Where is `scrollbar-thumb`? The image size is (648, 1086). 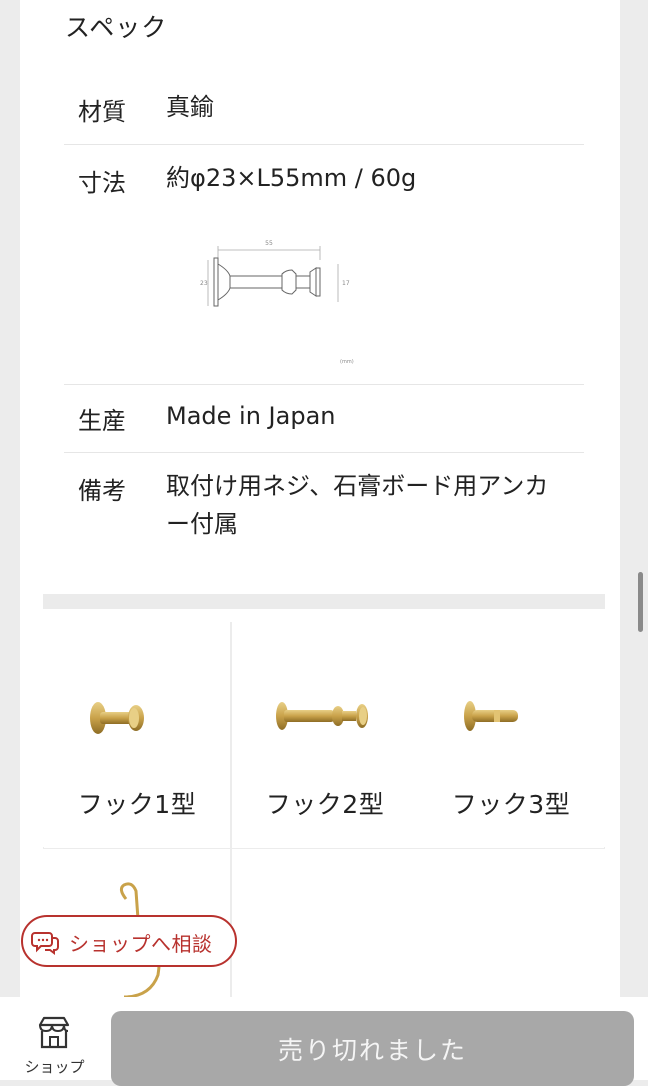 scrollbar-thumb is located at coordinates (640, 602).